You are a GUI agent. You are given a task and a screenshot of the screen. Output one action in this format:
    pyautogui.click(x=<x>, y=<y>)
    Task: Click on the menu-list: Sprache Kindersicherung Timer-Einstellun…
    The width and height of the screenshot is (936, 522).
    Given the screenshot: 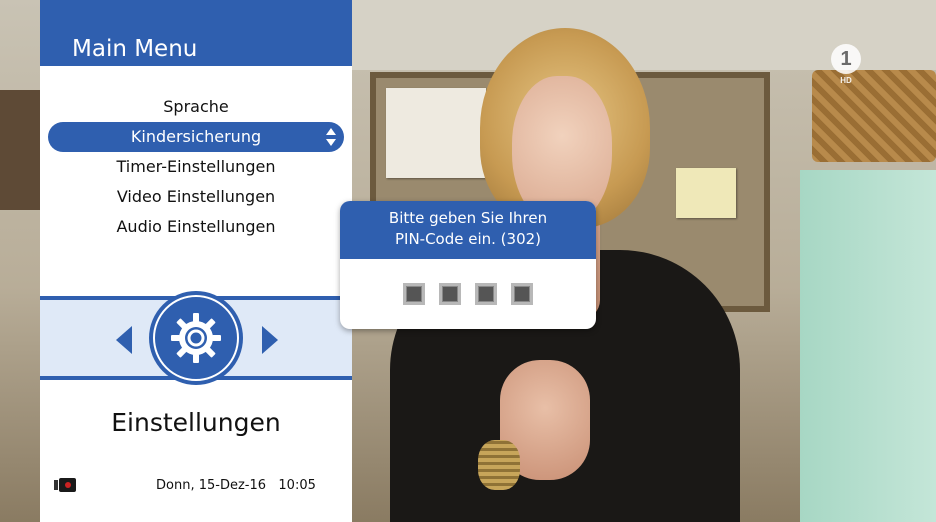 What is the action you would take?
    pyautogui.click(x=196, y=167)
    